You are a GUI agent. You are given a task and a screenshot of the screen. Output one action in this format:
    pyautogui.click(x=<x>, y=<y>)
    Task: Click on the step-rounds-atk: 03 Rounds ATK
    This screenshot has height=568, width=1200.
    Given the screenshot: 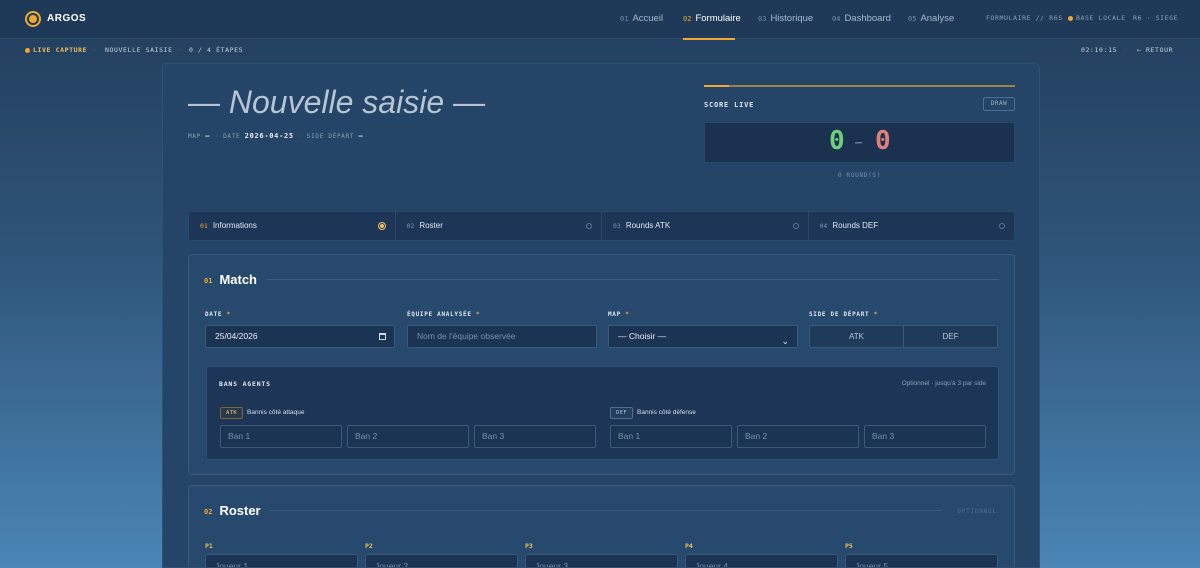 What is the action you would take?
    pyautogui.click(x=705, y=226)
    